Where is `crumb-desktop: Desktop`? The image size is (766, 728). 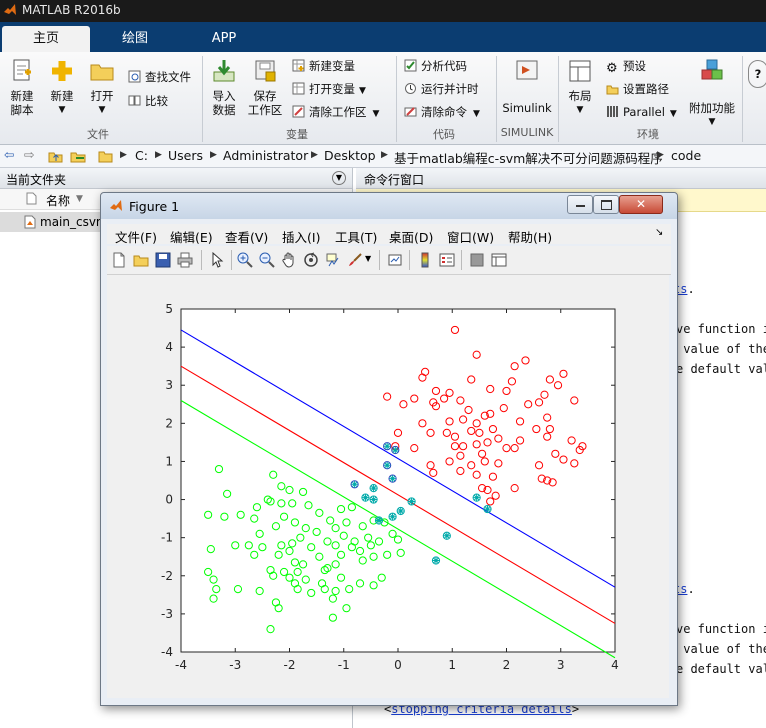 crumb-desktop: Desktop is located at coordinates (350, 155).